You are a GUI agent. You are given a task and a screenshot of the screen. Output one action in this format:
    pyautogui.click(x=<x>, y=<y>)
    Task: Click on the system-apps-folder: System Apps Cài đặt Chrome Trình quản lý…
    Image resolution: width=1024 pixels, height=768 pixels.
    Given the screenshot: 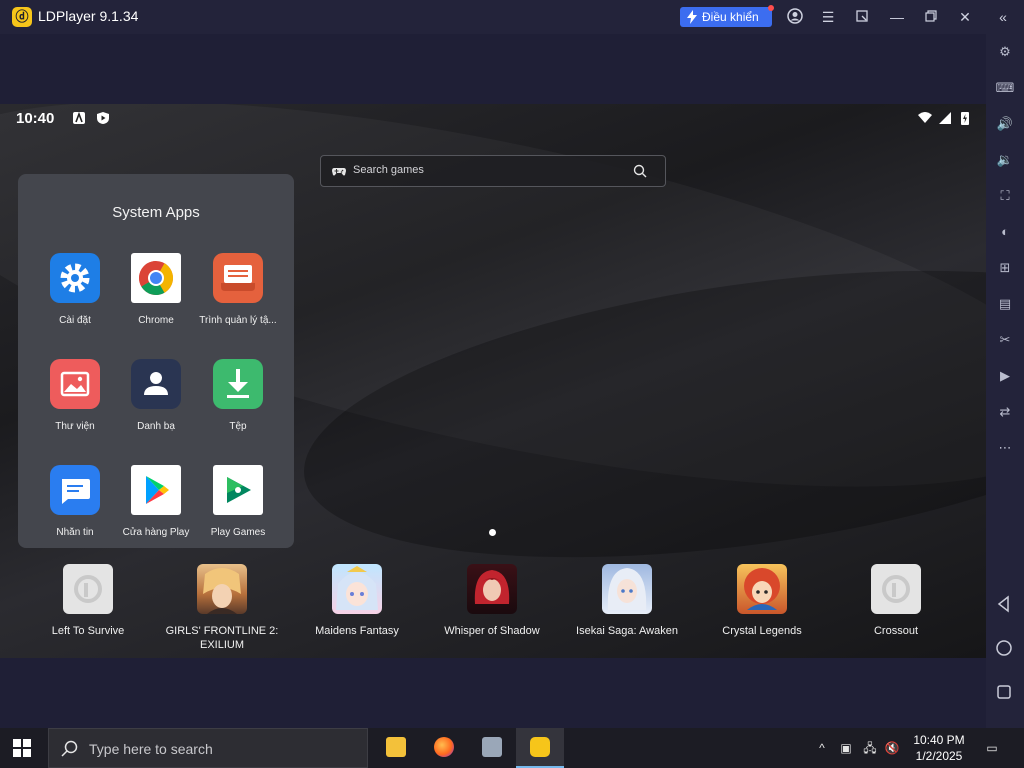 What is the action you would take?
    pyautogui.click(x=156, y=361)
    